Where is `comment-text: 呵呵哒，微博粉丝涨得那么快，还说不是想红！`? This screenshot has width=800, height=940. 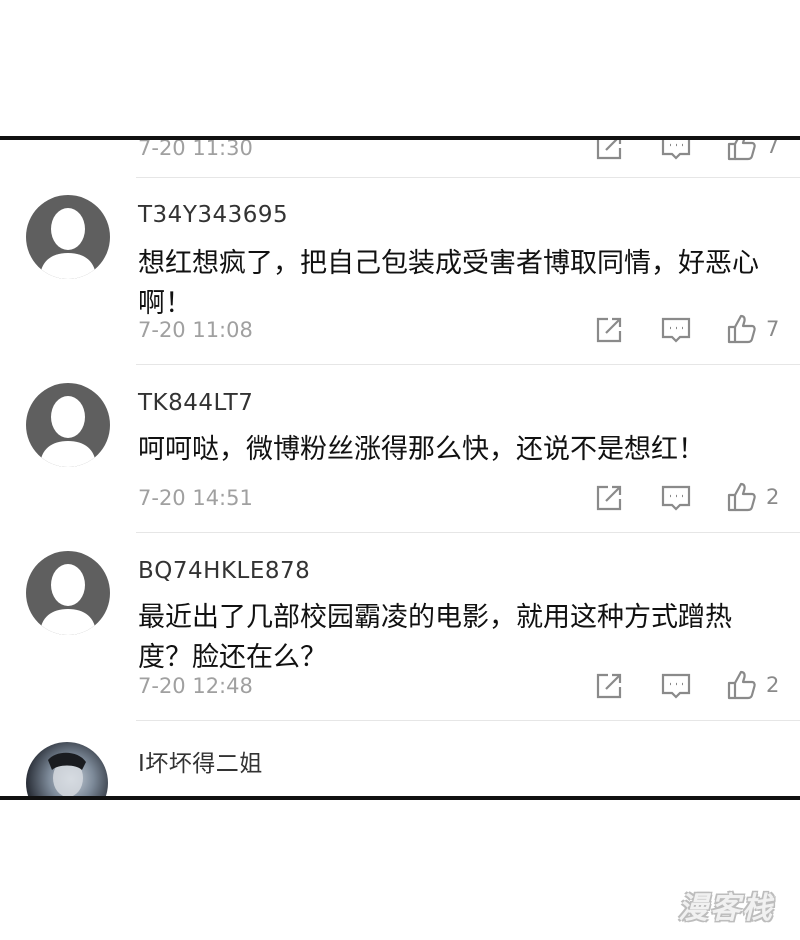
comment-text: 呵呵哒，微博粉丝涨得那么快，还说不是想红！ is located at coordinates (421, 449).